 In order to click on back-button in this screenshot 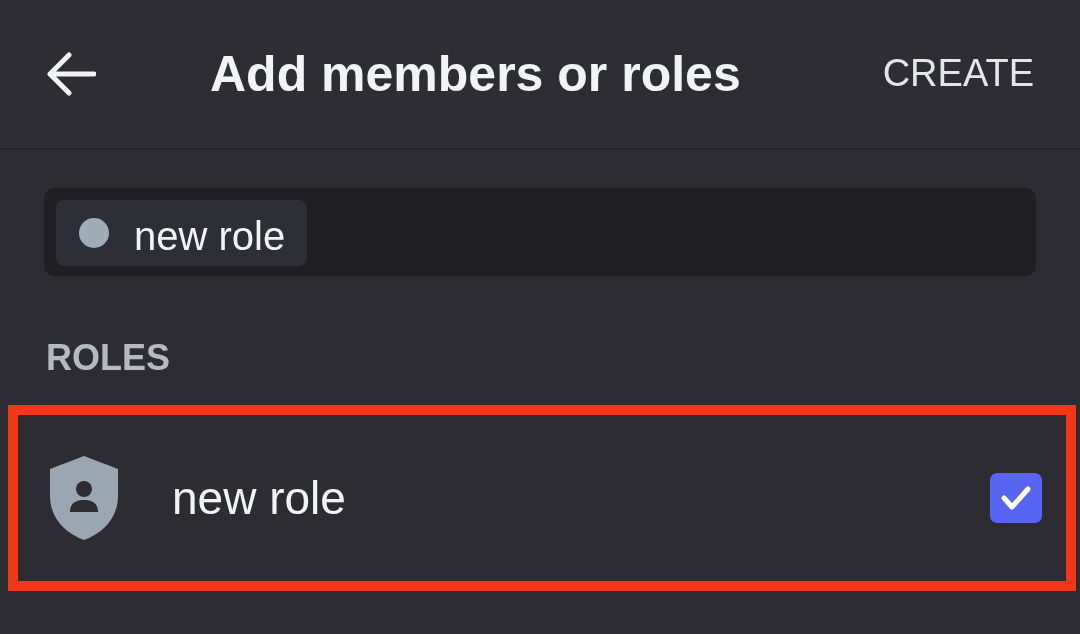, I will do `click(71, 74)`.